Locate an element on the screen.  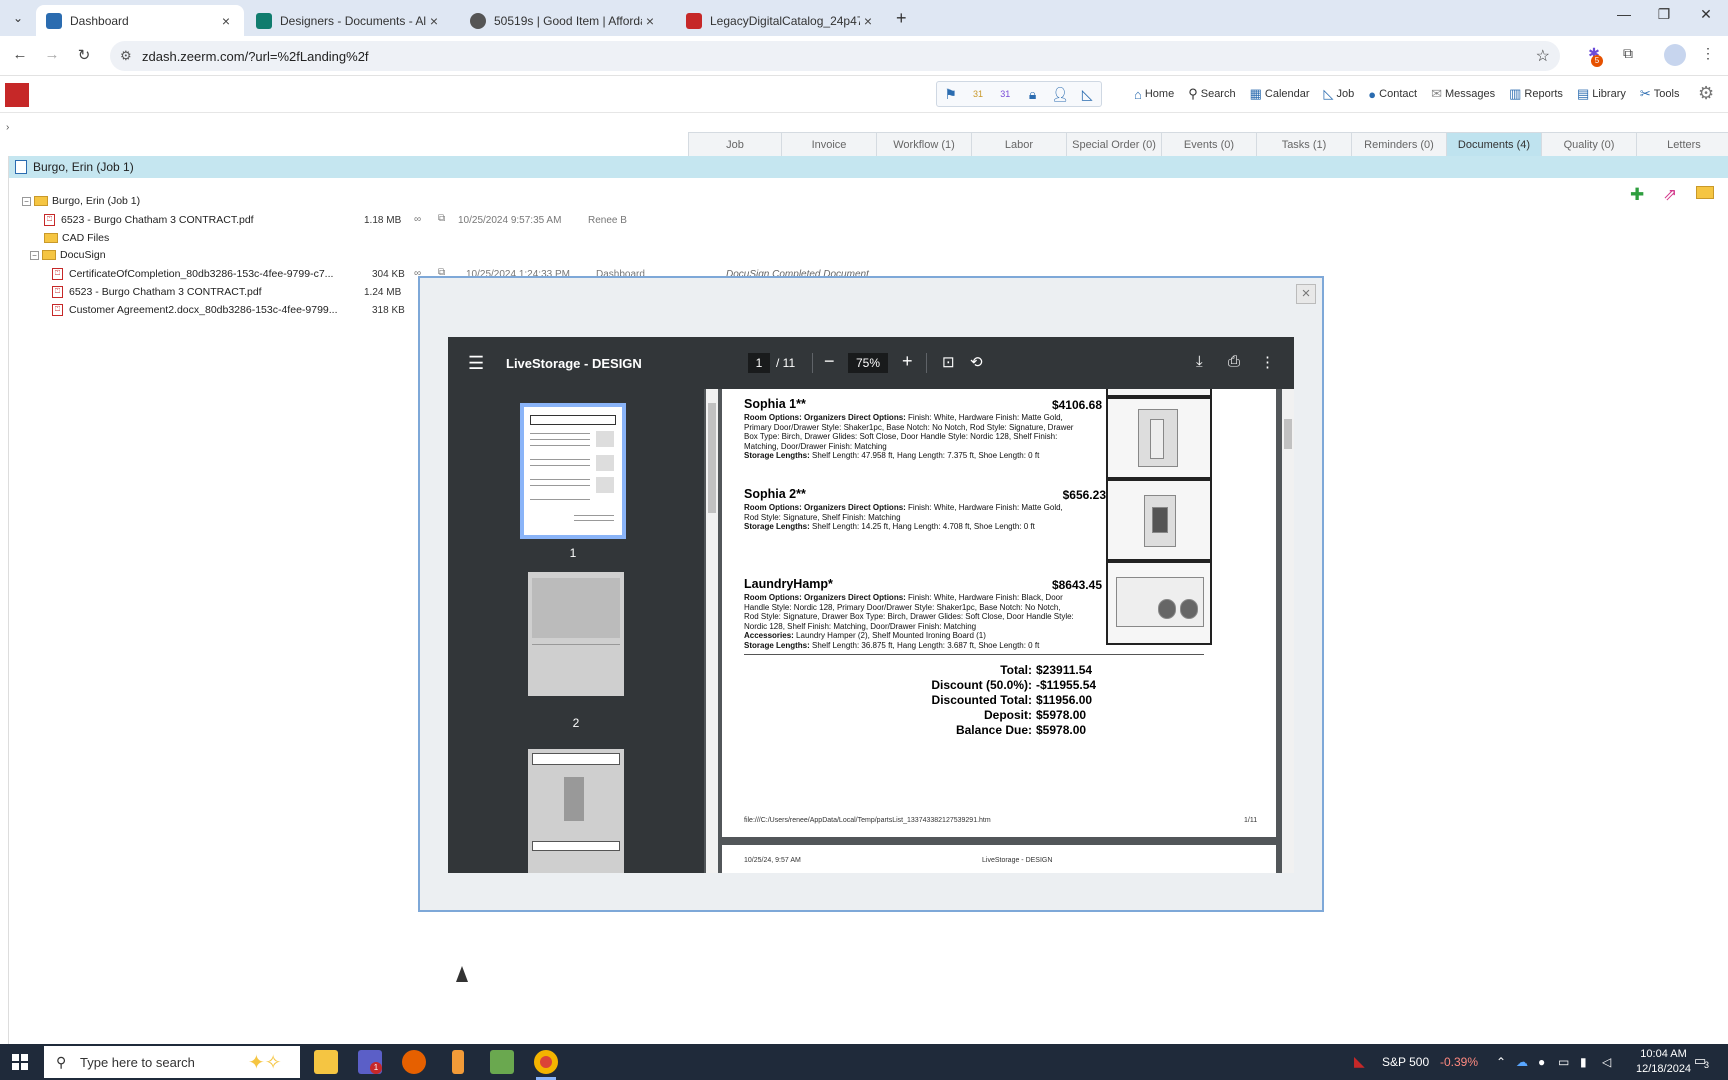
tree-file-contract: ⏍ 6523 - Burgo Chatham 3 CONTRACT.pdf is located at coordinates (149, 220).